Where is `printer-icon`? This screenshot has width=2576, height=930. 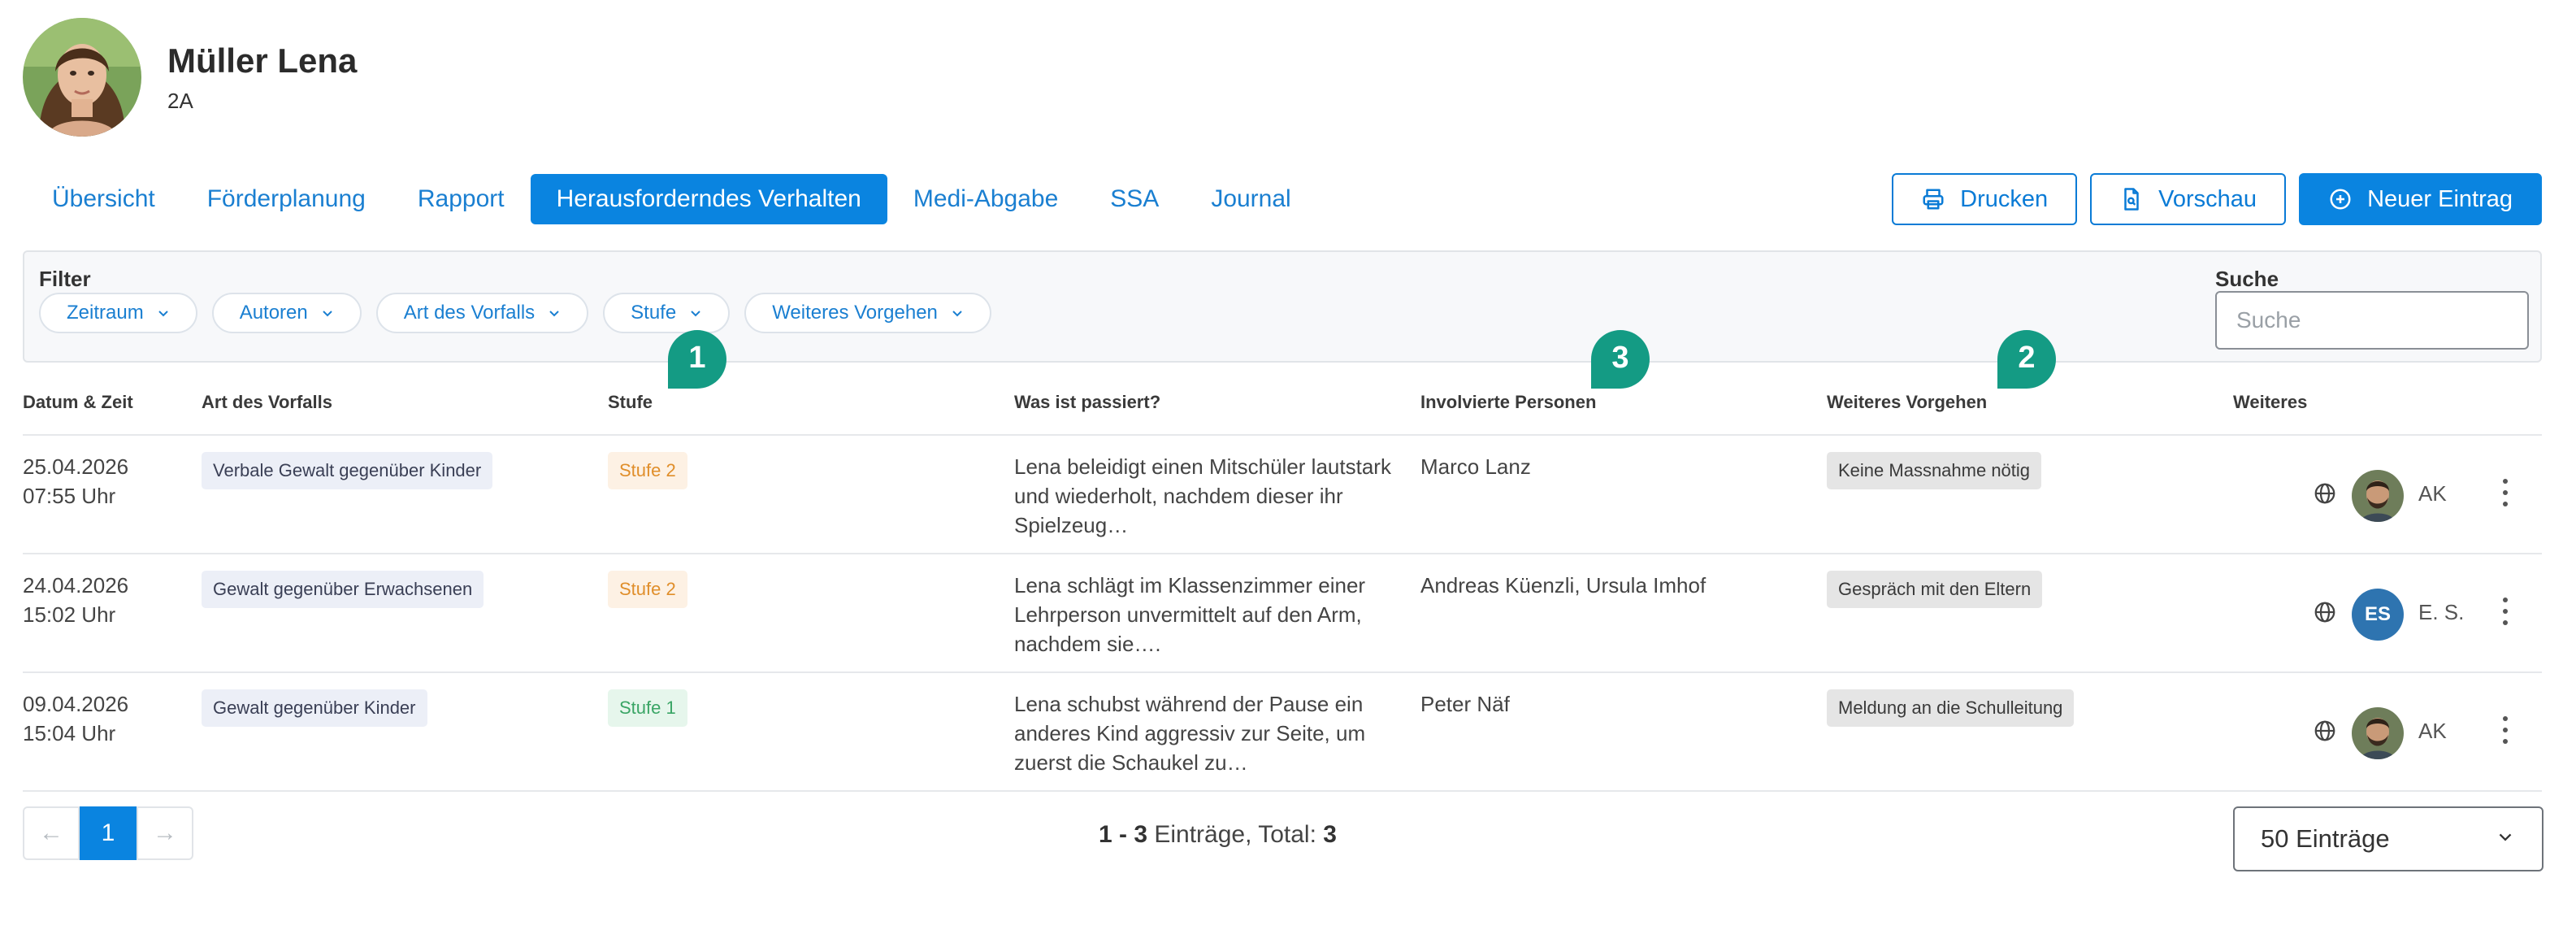 printer-icon is located at coordinates (1933, 199).